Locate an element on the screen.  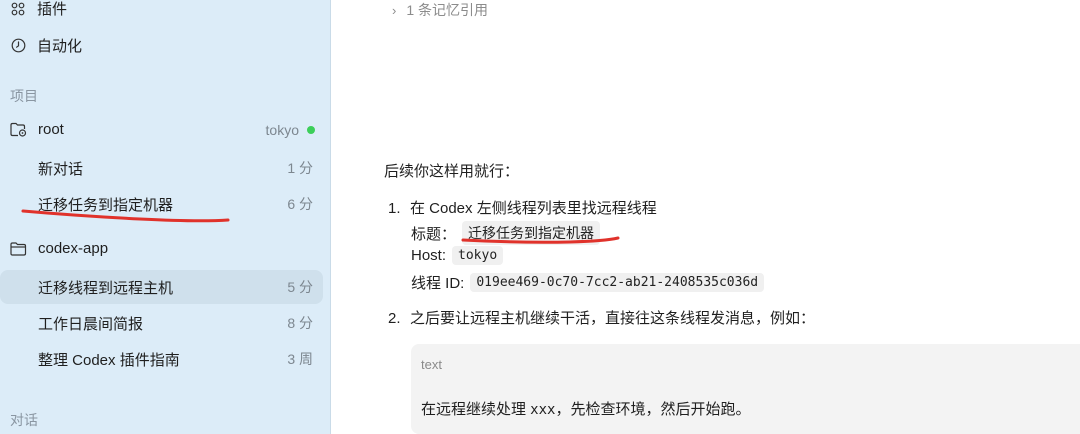
title-code-chip: 迁移任务到指定机器 is located at coordinates (531, 233).